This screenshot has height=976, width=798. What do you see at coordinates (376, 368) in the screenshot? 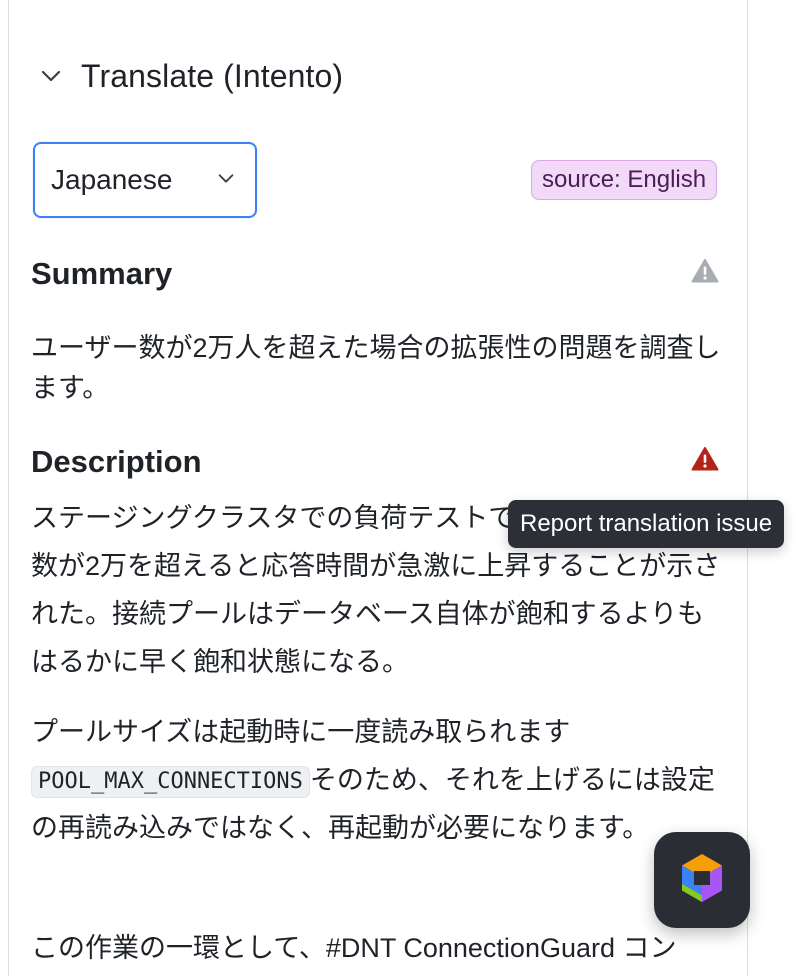
I see `summary-text: ユーザー数が2万人を超えた場合の拡張性の問題を調査します。` at bounding box center [376, 368].